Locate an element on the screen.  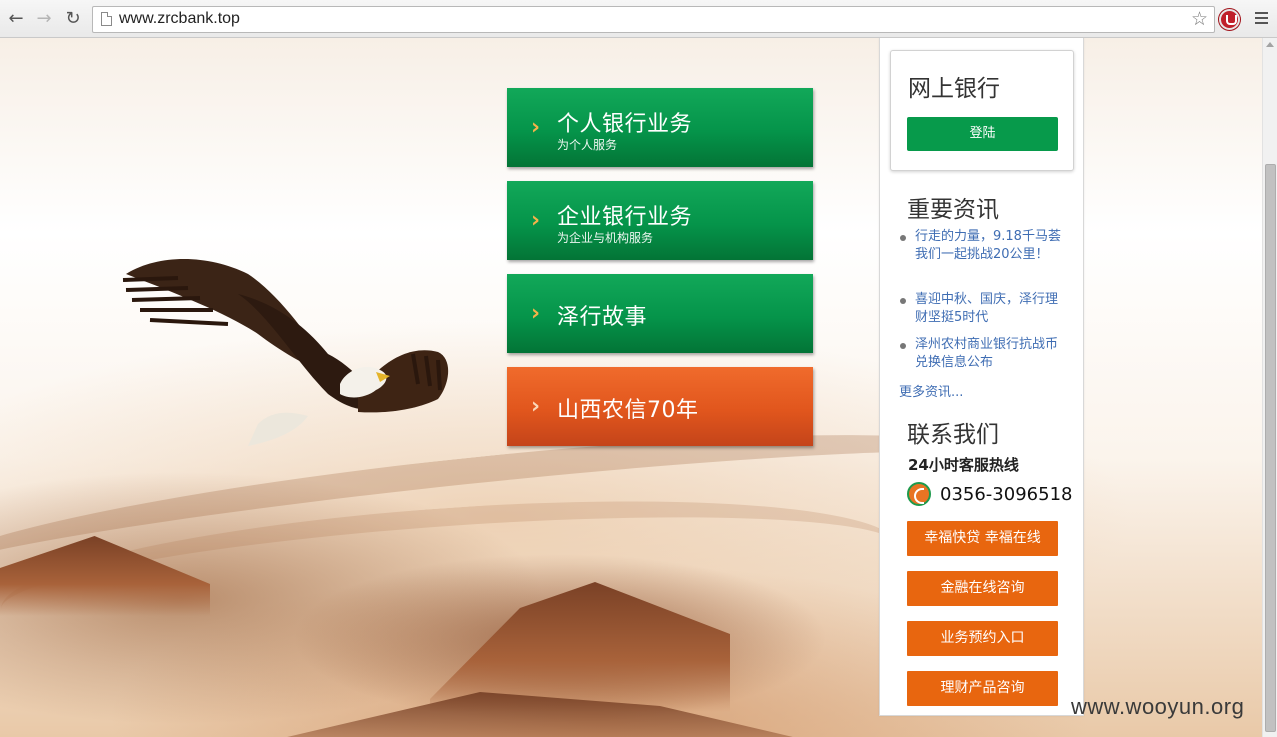
news-link: 行走的力量，9.18千马荟我们一起挑战20公里！ is located at coordinates (990, 246).